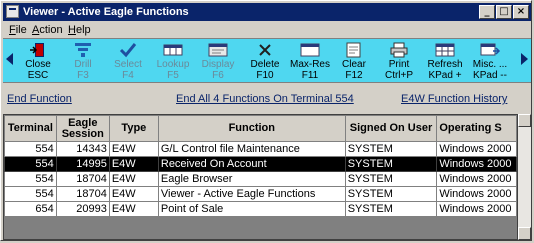 Image resolution: width=534 pixels, height=243 pixels. I want to click on checkmark-icon, so click(128, 50).